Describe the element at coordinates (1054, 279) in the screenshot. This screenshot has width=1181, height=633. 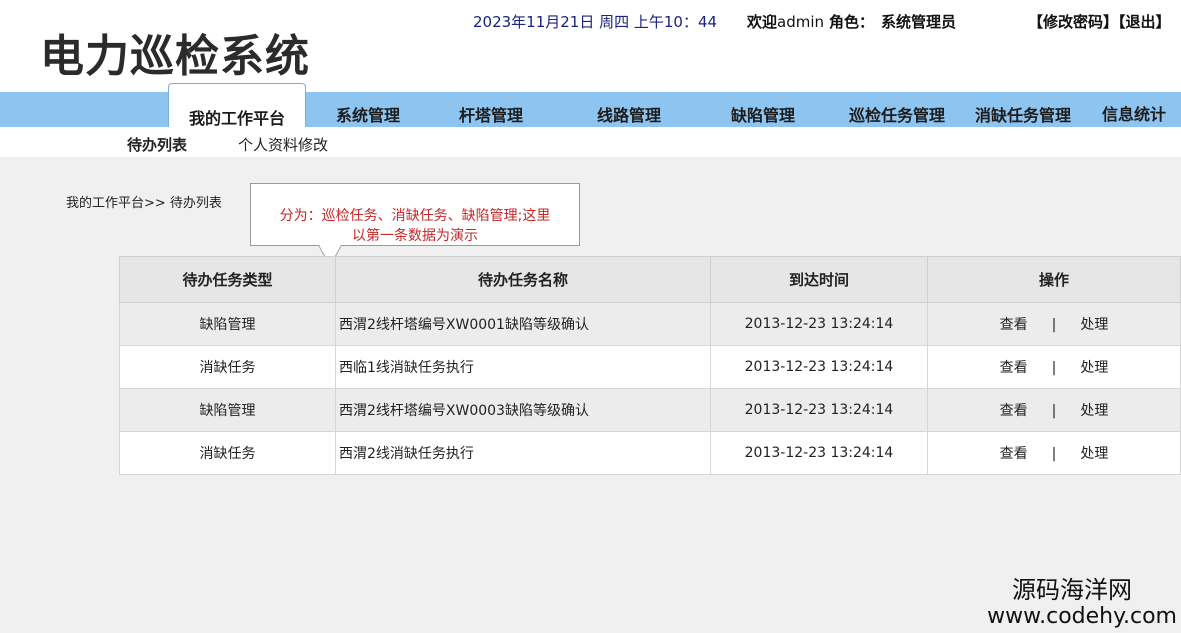
I see `column-header-actions: 操作` at that location.